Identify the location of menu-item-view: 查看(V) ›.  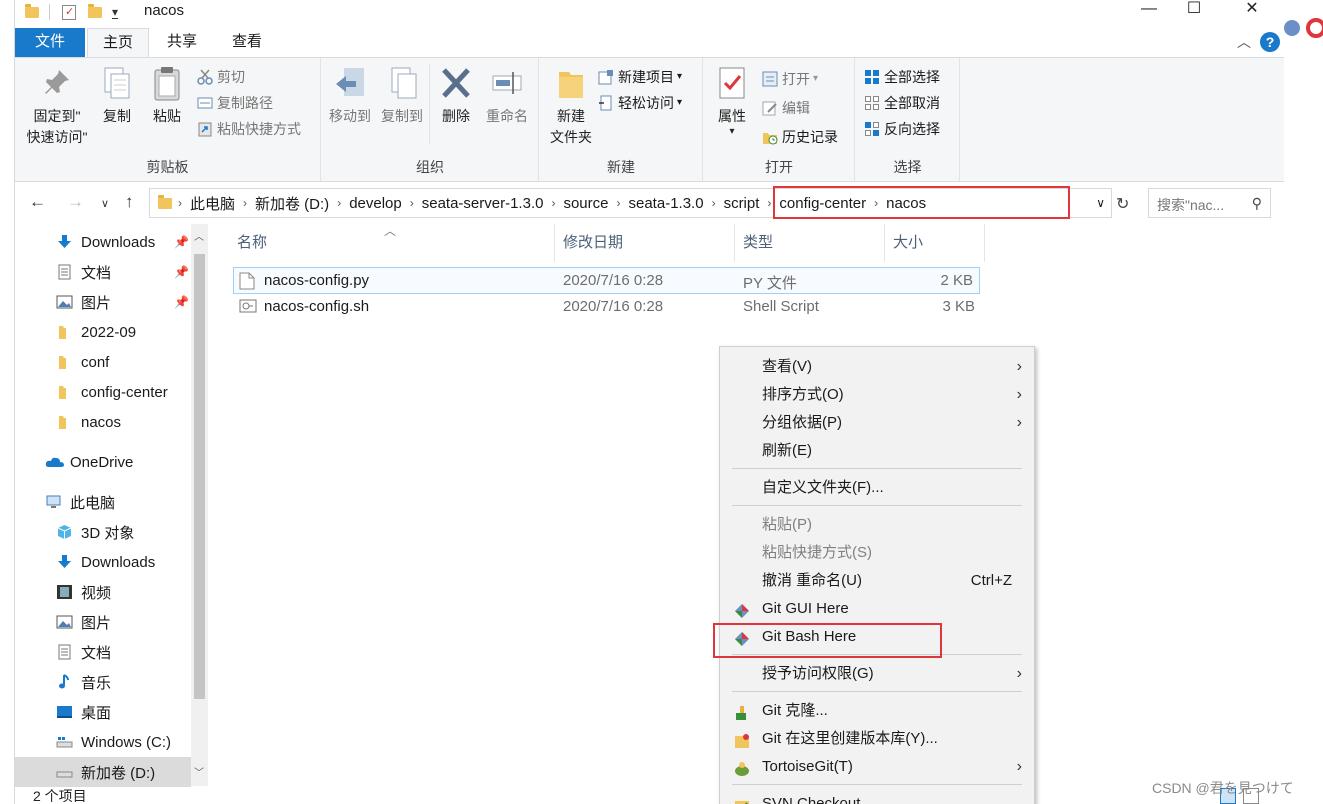
(877, 367).